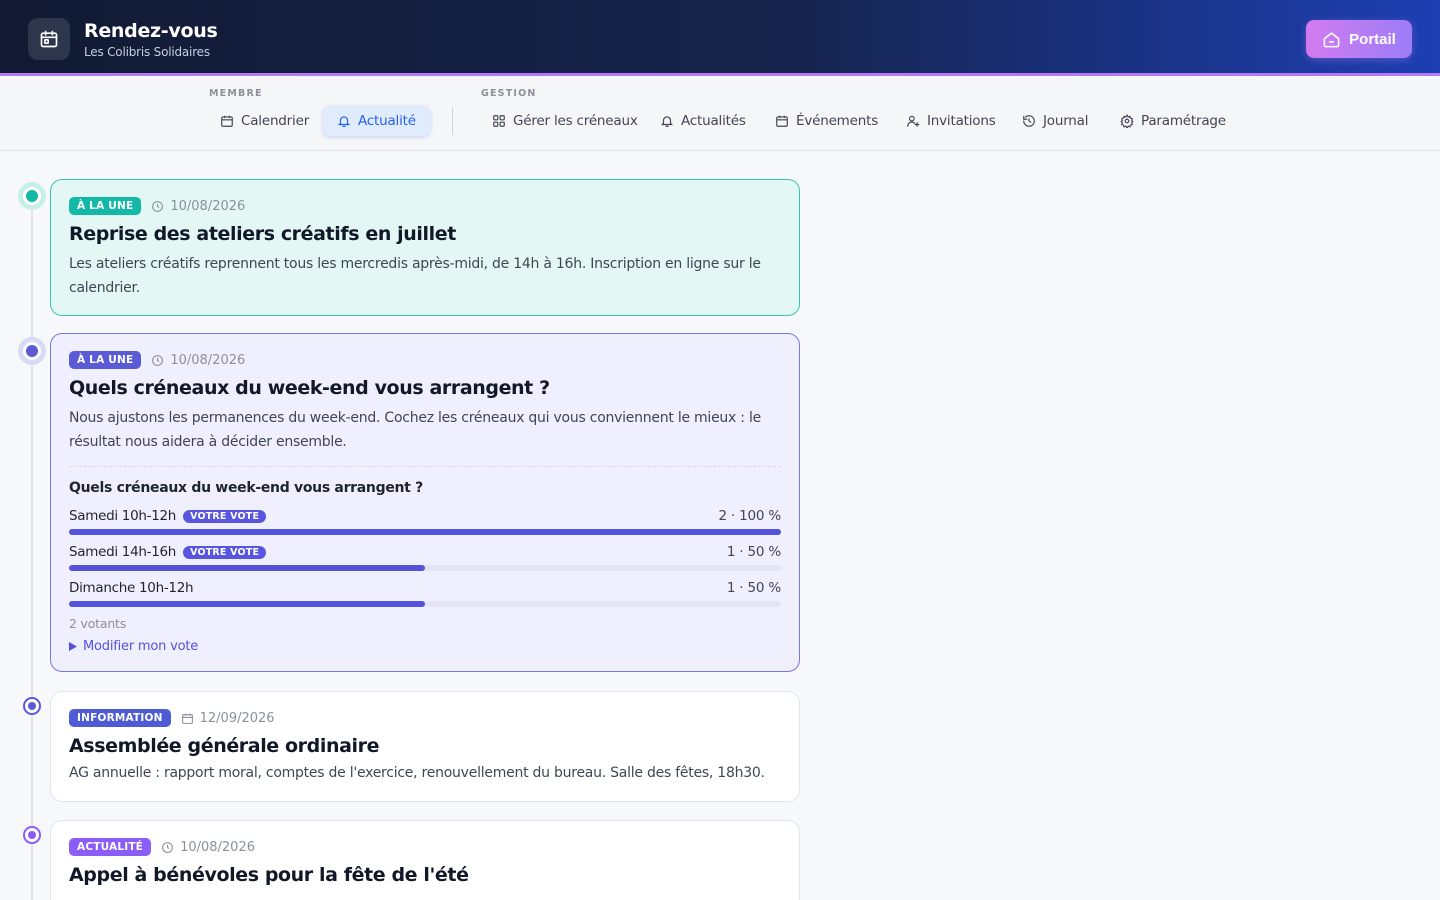 Image resolution: width=1440 pixels, height=900 pixels. What do you see at coordinates (1127, 121) in the screenshot?
I see `gear-icon` at bounding box center [1127, 121].